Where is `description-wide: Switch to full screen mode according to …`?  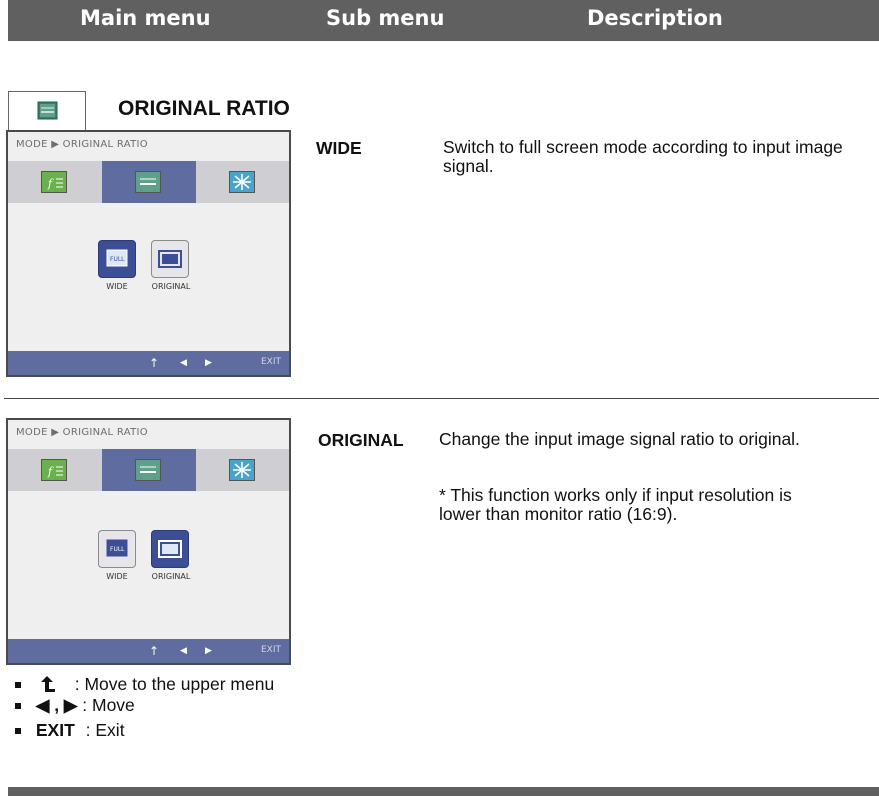 description-wide: Switch to full screen mode according to … is located at coordinates (643, 156).